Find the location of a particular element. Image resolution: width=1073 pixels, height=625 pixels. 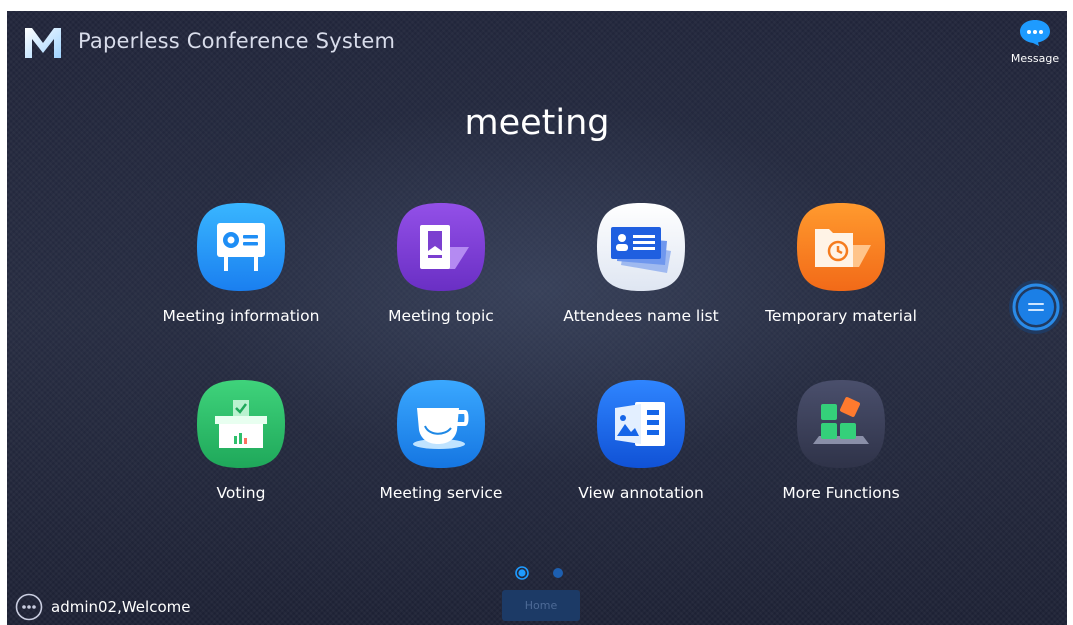

app-label: Meeting service is located at coordinates (441, 493).